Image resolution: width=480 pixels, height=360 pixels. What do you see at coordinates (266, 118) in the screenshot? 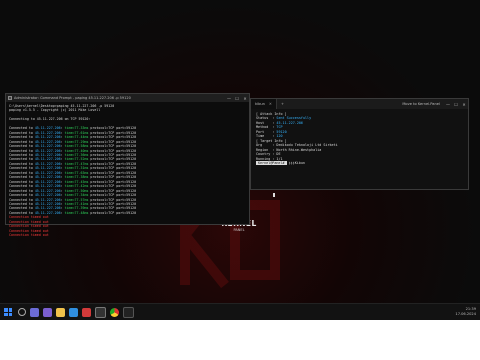
I see `info-key: Status :` at bounding box center [266, 118].